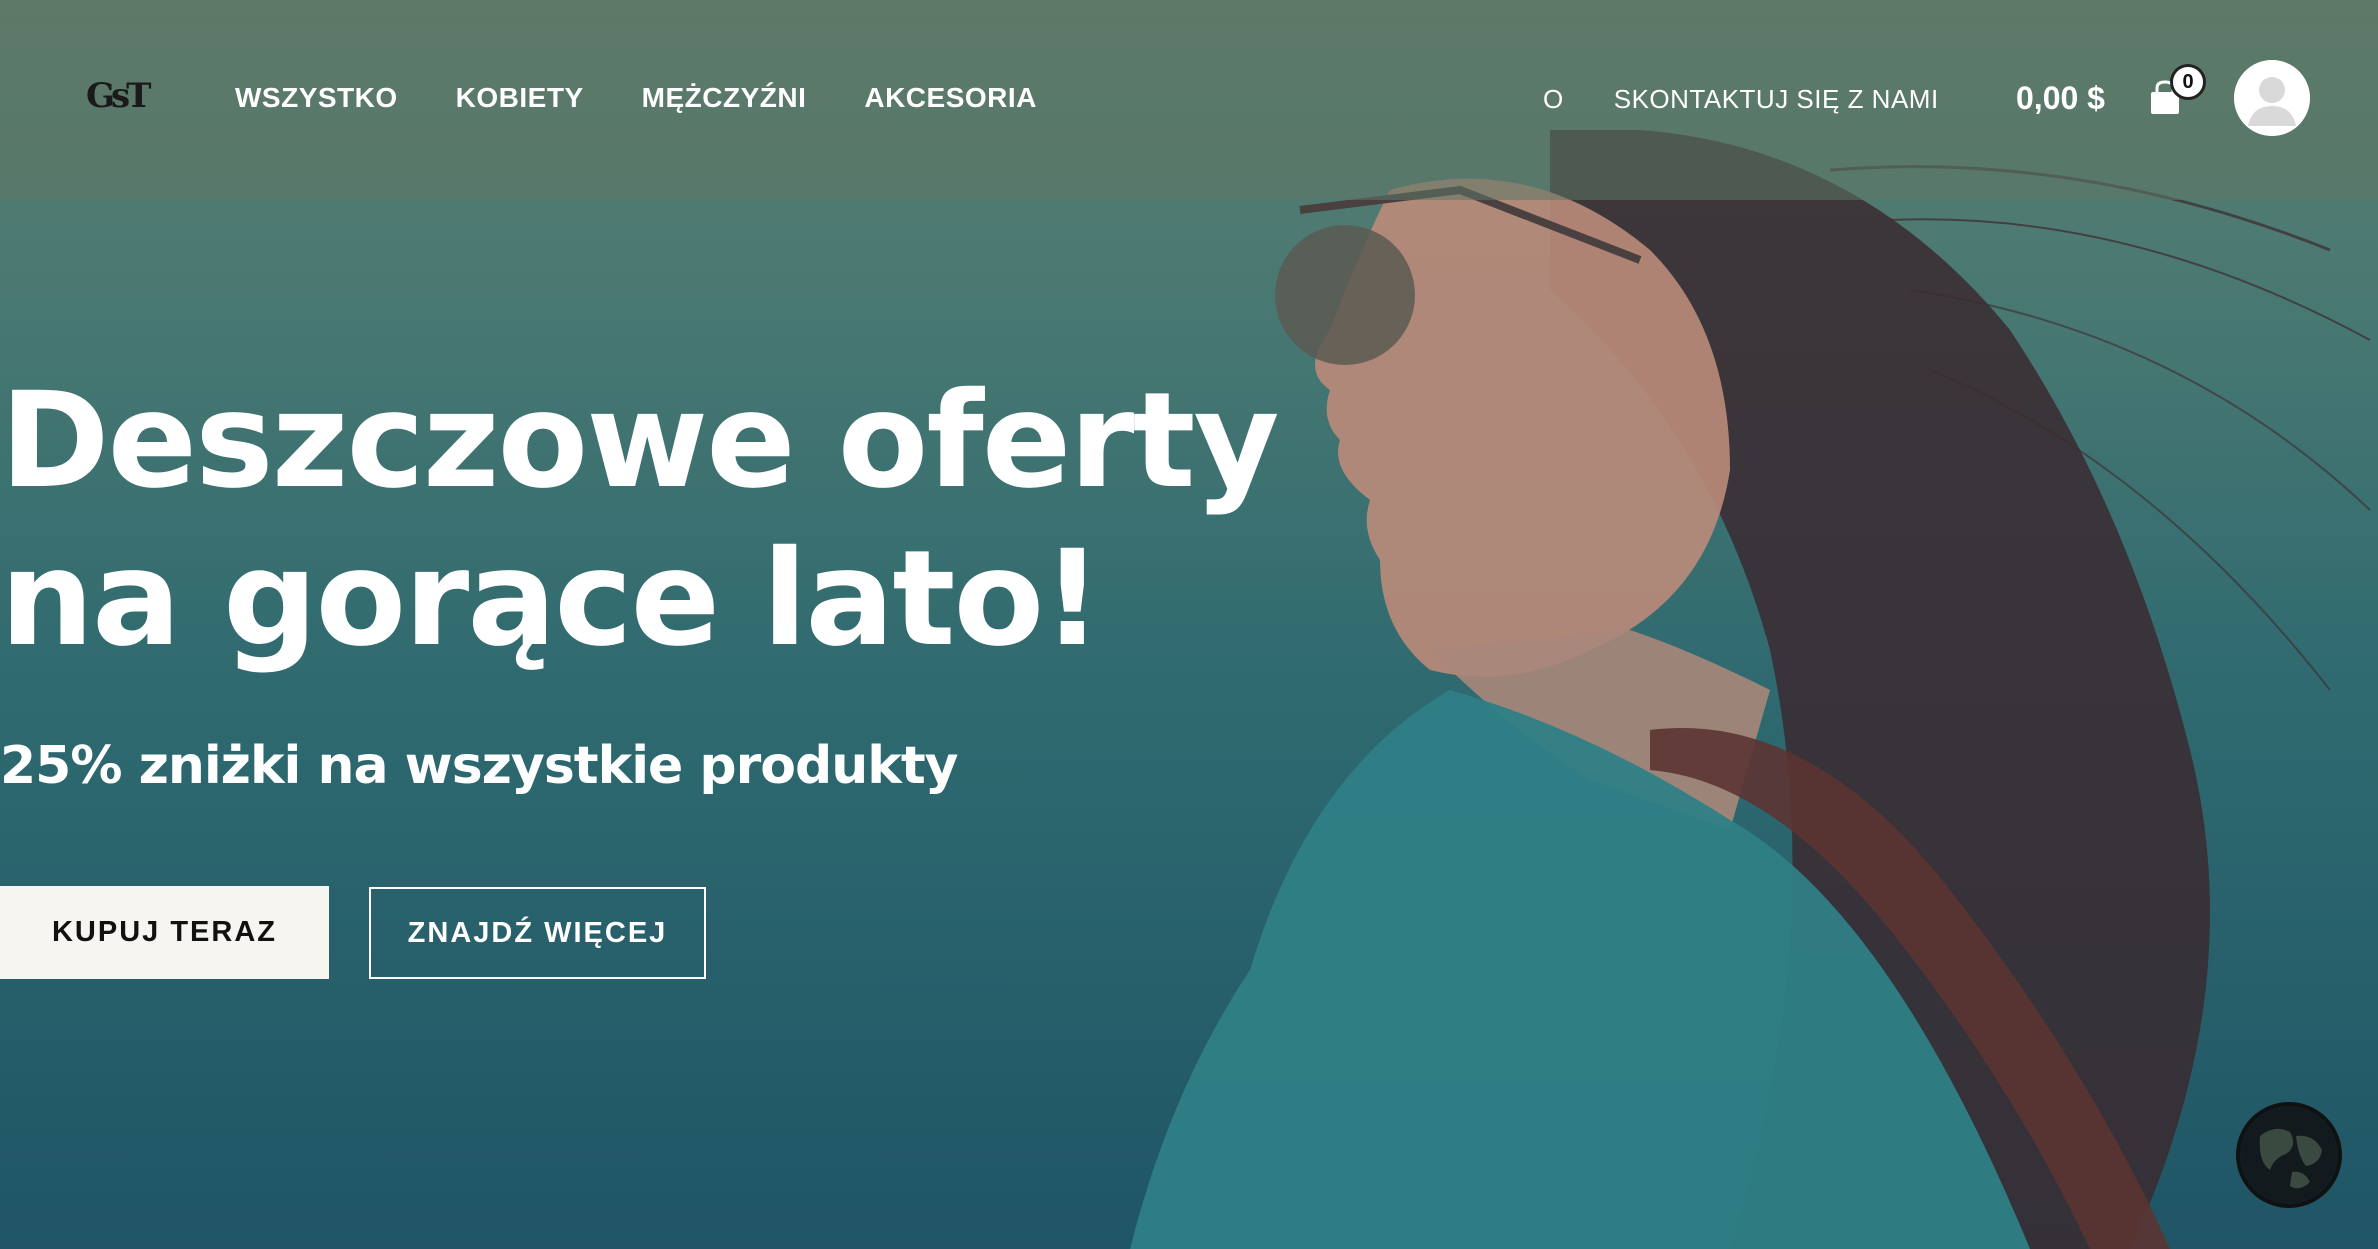 The image size is (2378, 1249). I want to click on nav-item-kobiety: KOBIETY, so click(520, 98).